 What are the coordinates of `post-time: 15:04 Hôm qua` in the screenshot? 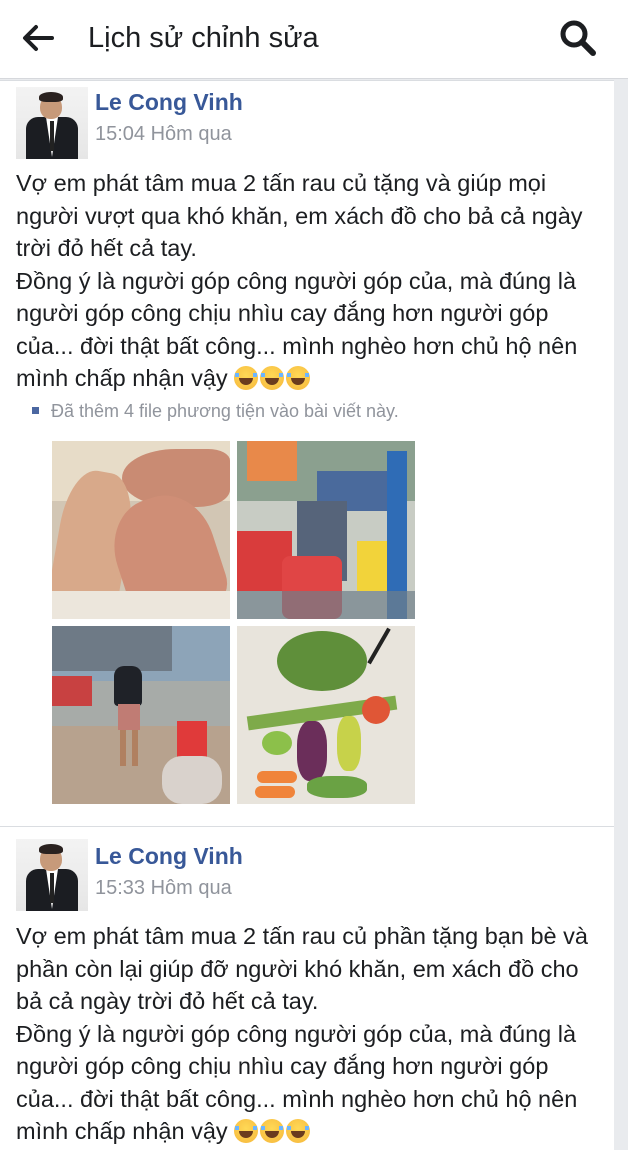 It's located at (163, 134).